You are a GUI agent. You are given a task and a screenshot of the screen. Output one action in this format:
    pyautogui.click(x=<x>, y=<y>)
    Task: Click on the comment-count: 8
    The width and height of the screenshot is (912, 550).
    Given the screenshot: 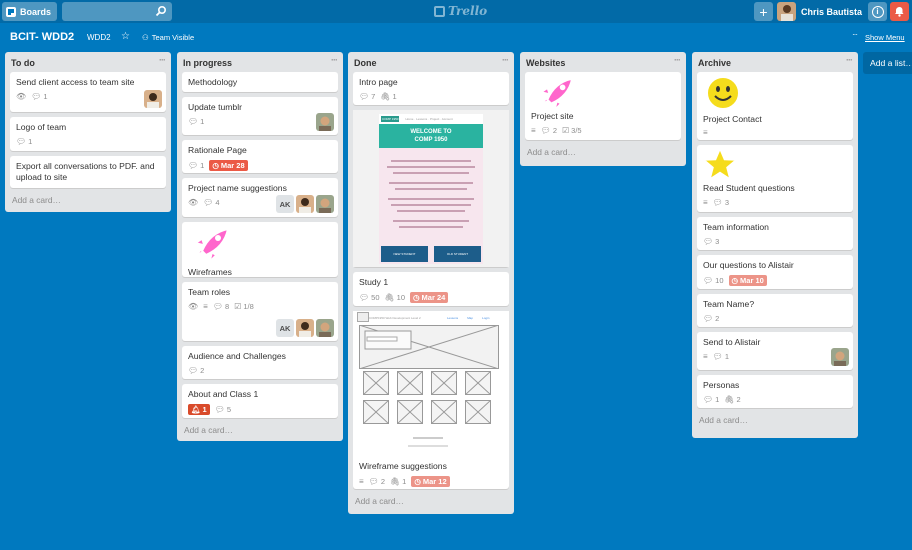 What is the action you would take?
    pyautogui.click(x=227, y=306)
    